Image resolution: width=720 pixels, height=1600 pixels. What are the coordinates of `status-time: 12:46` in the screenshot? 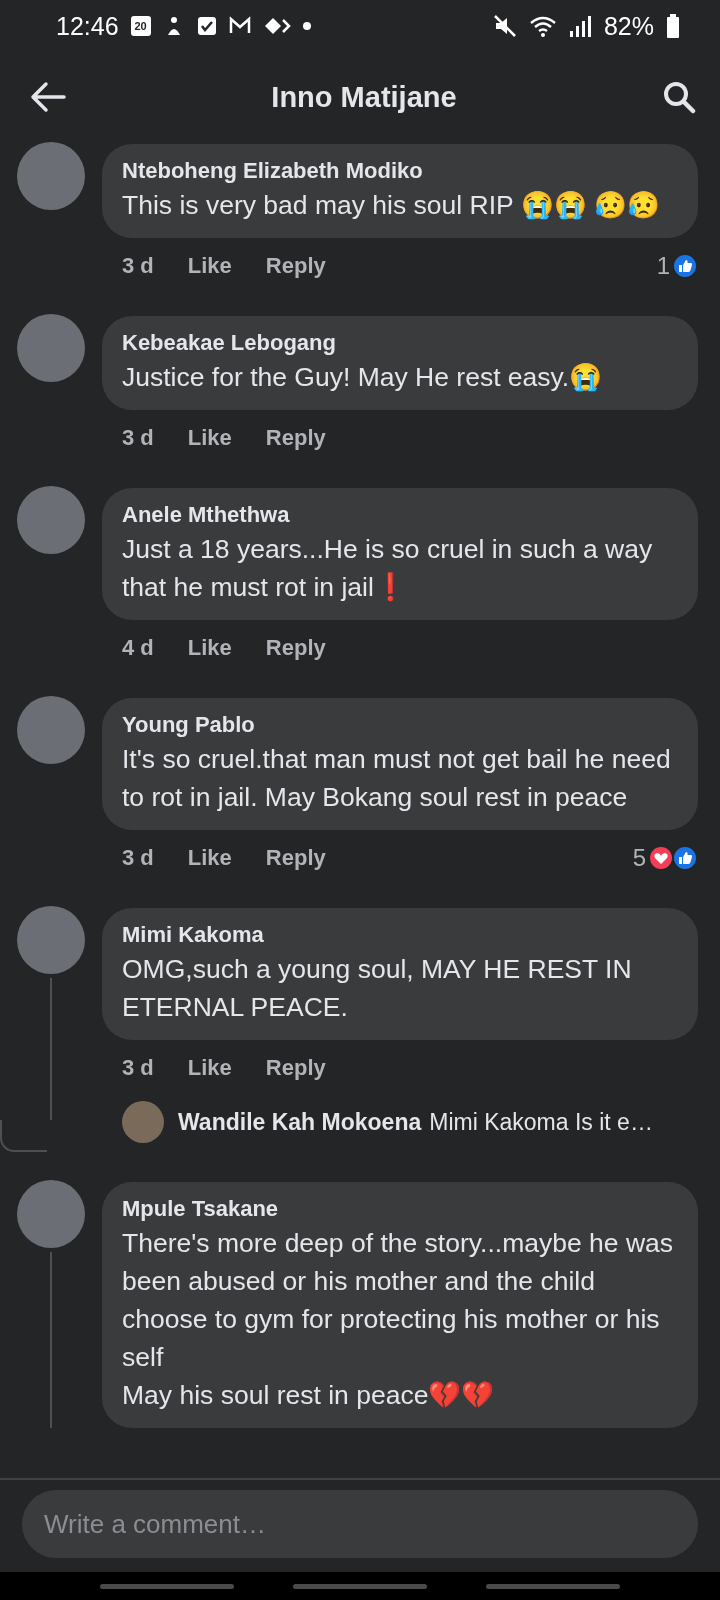 It's located at (87, 26).